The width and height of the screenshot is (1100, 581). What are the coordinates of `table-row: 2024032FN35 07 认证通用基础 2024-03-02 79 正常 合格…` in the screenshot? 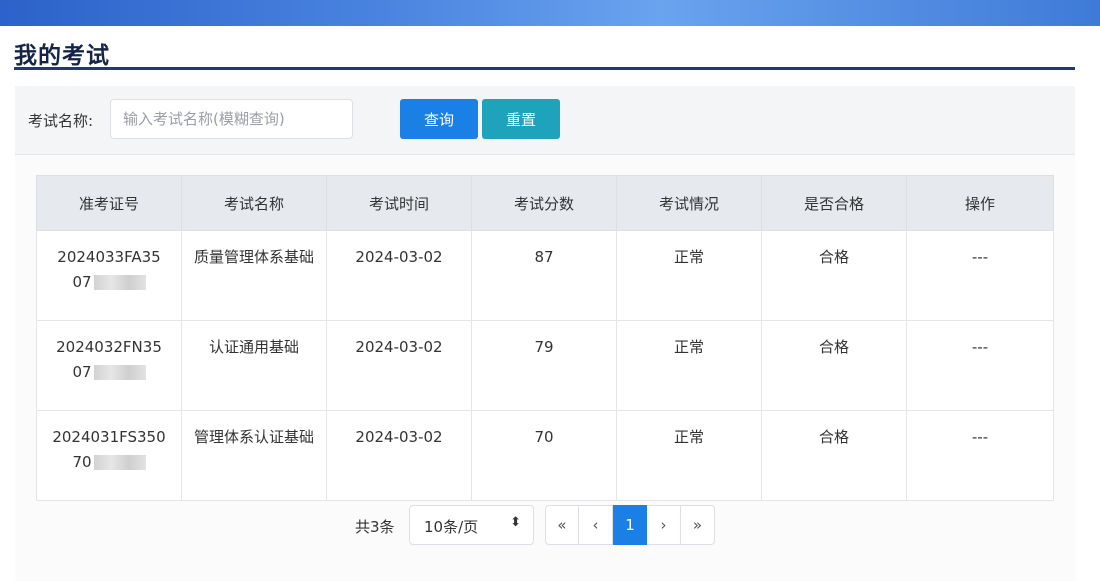 It's located at (545, 365).